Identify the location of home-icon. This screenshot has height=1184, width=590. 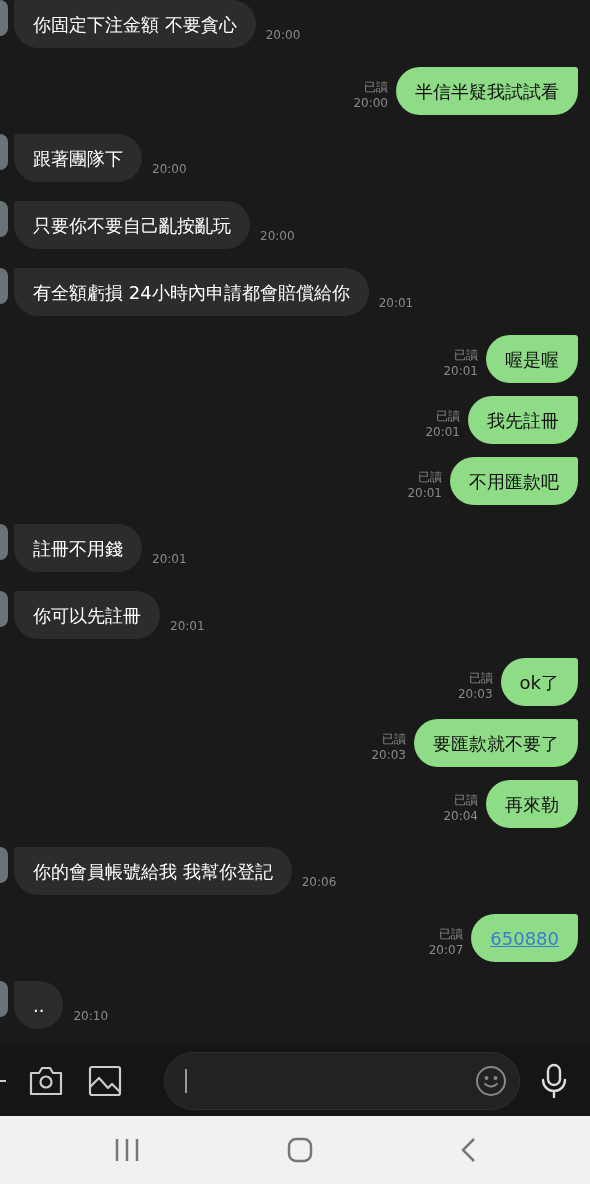
(300, 1150).